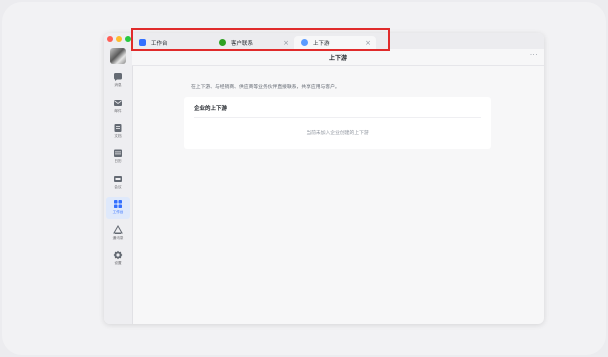  I want to click on sidebar-item-calendar: 日历, so click(118, 157).